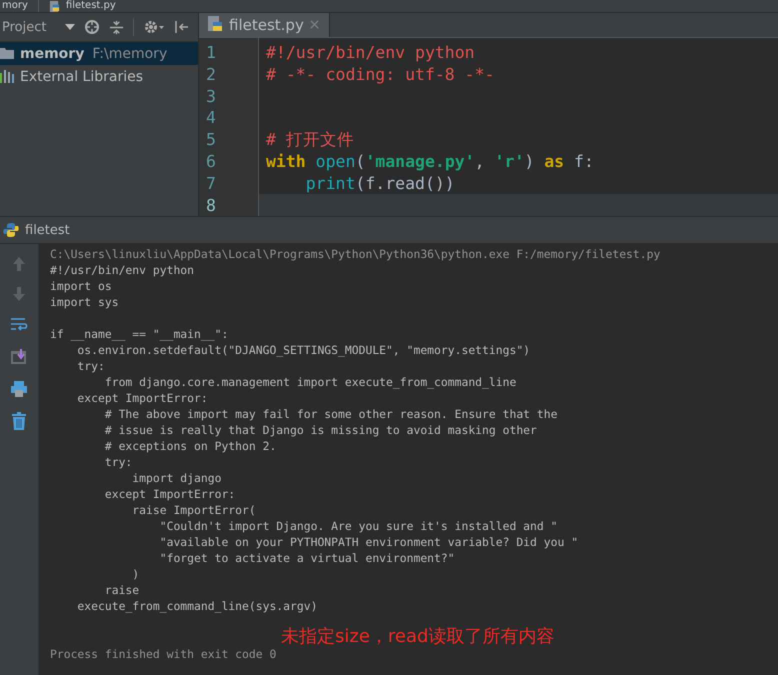 Image resolution: width=778 pixels, height=675 pixels. I want to click on console-line: #!/usr/bin/env python, so click(122, 270).